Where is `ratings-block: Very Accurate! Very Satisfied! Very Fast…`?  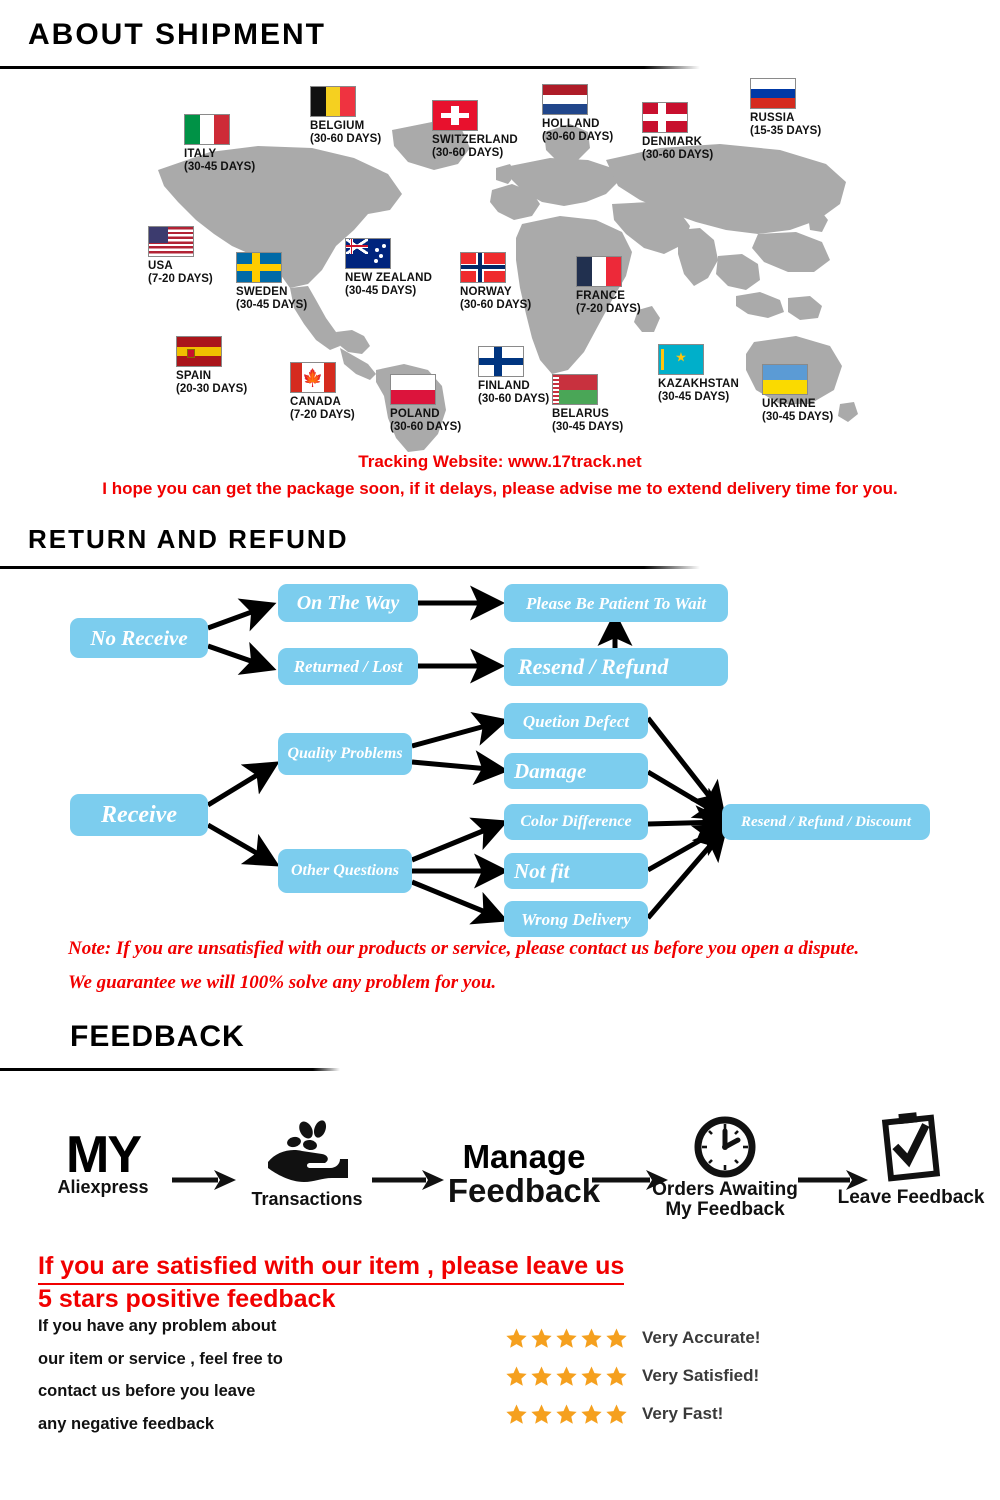 ratings-block: Very Accurate! Very Satisfied! Very Fast… is located at coordinates (632, 1382).